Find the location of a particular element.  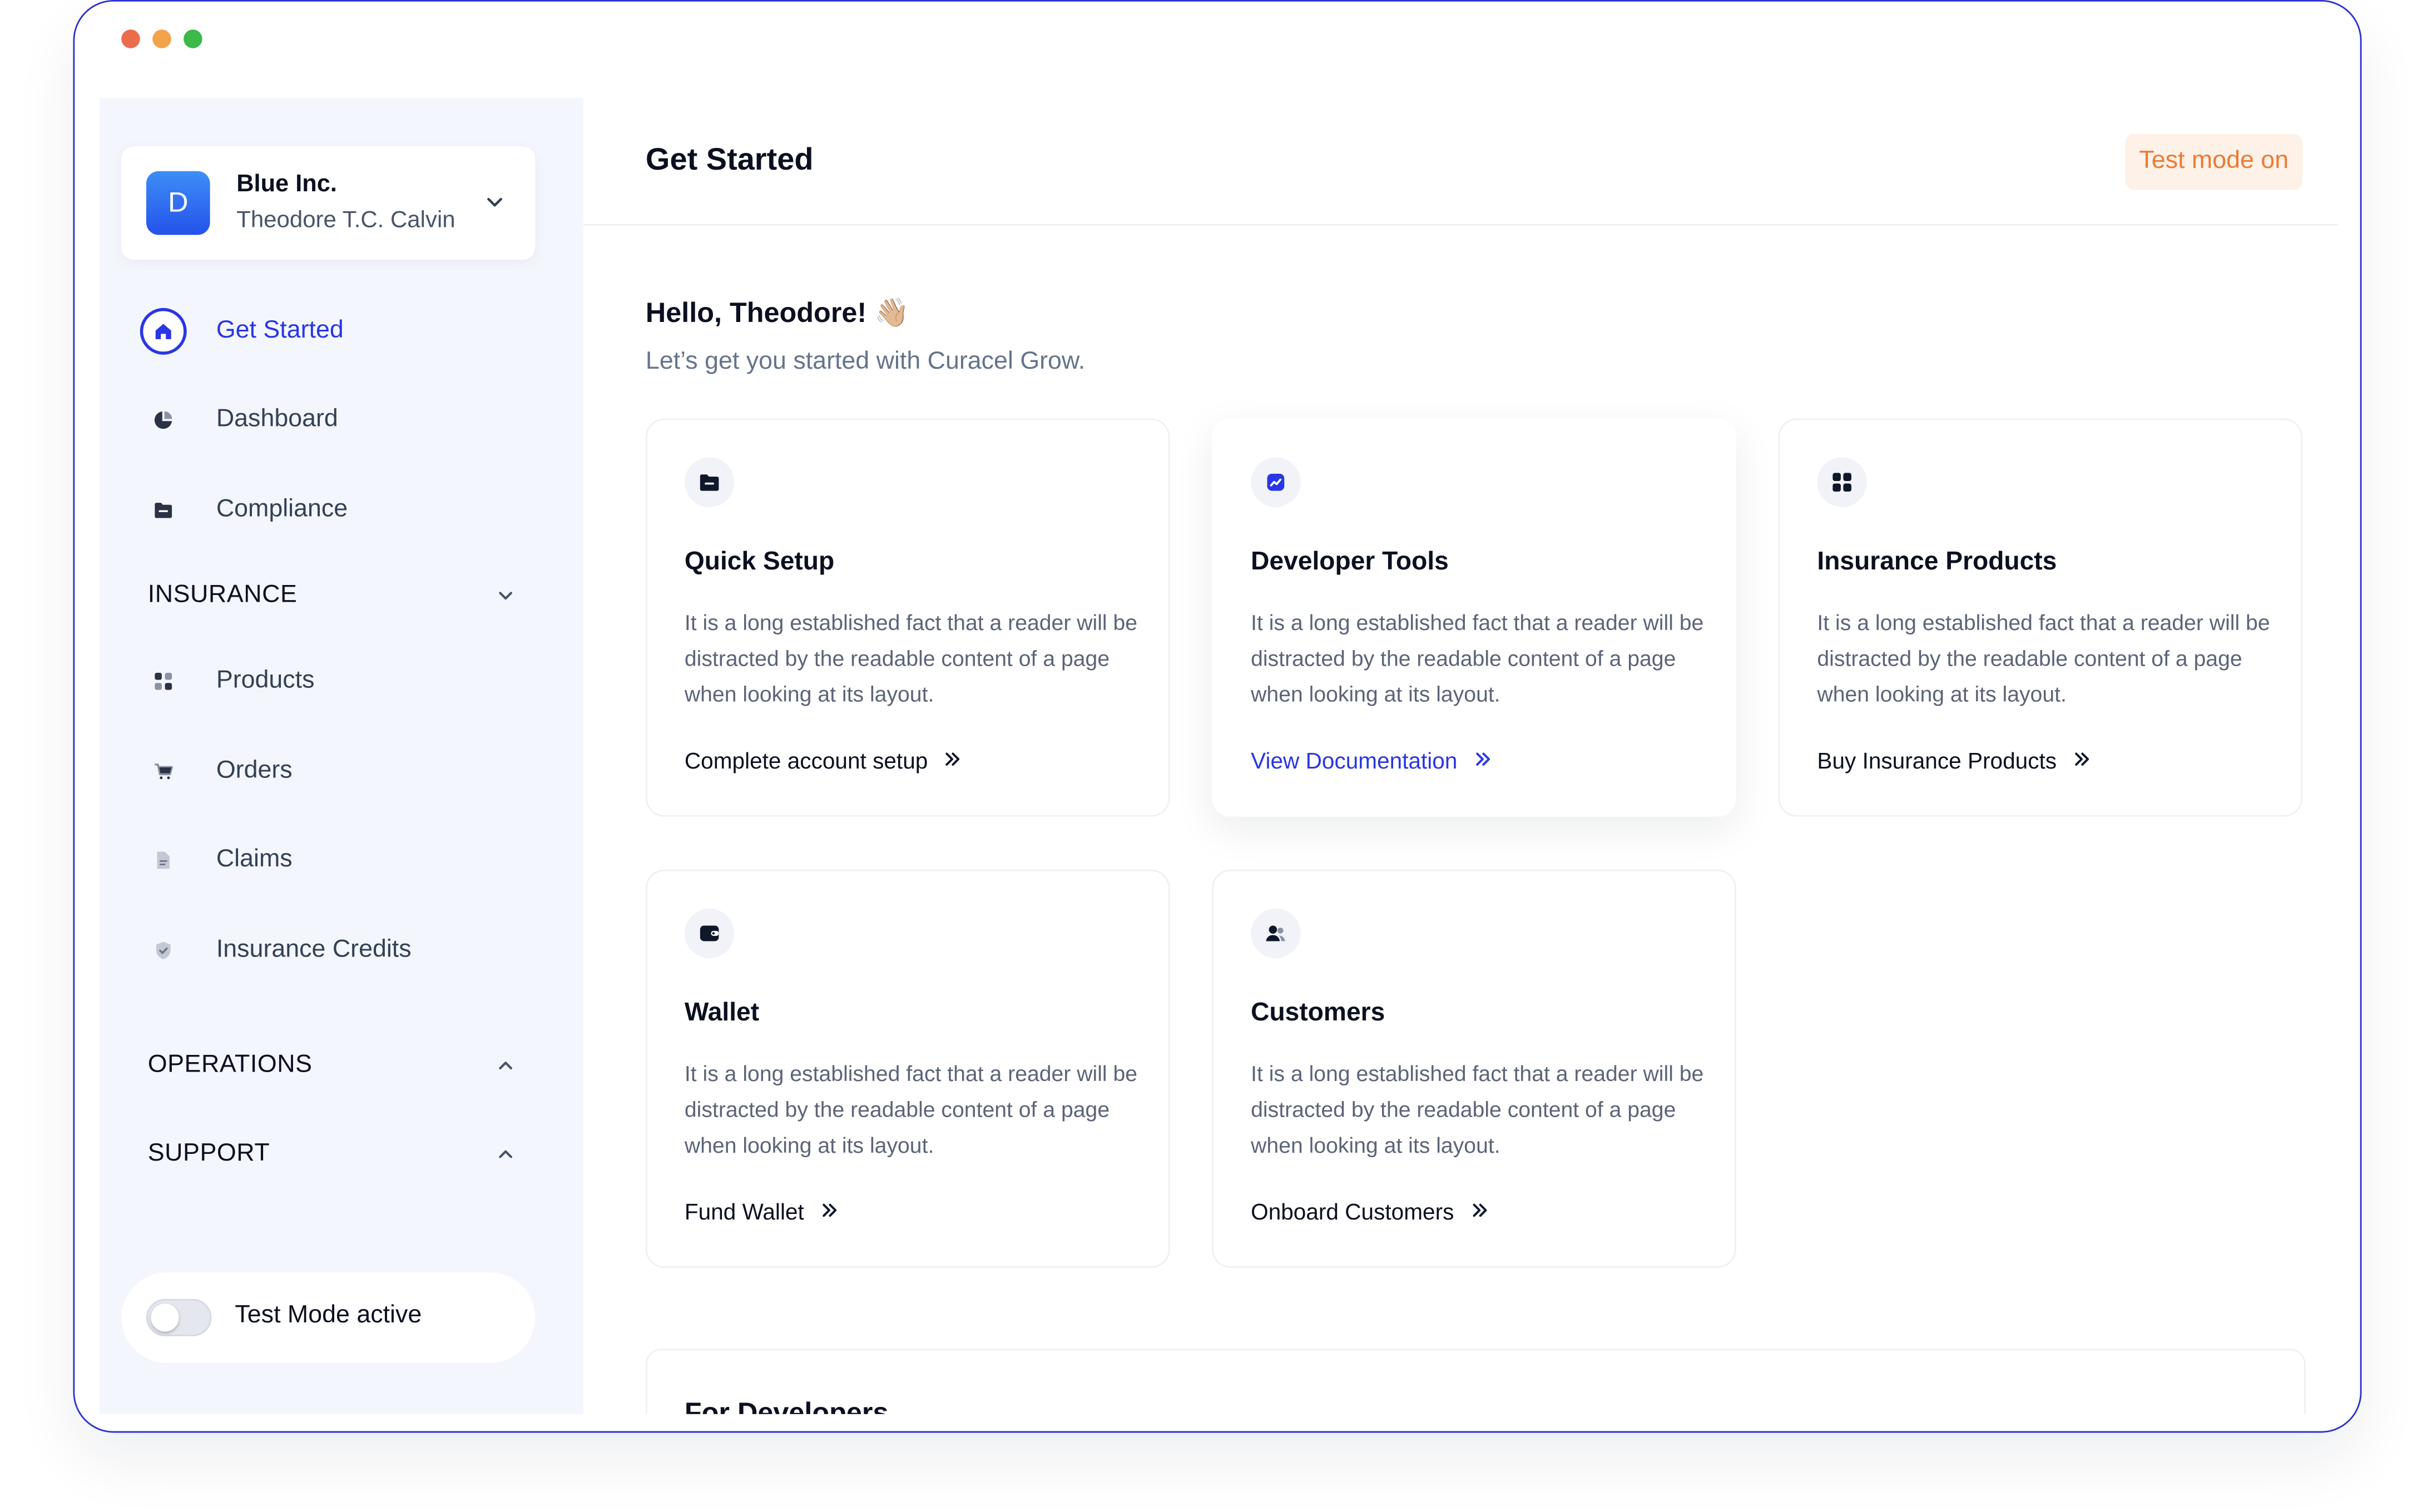

card-title: Insurance Products is located at coordinates (1937, 561).